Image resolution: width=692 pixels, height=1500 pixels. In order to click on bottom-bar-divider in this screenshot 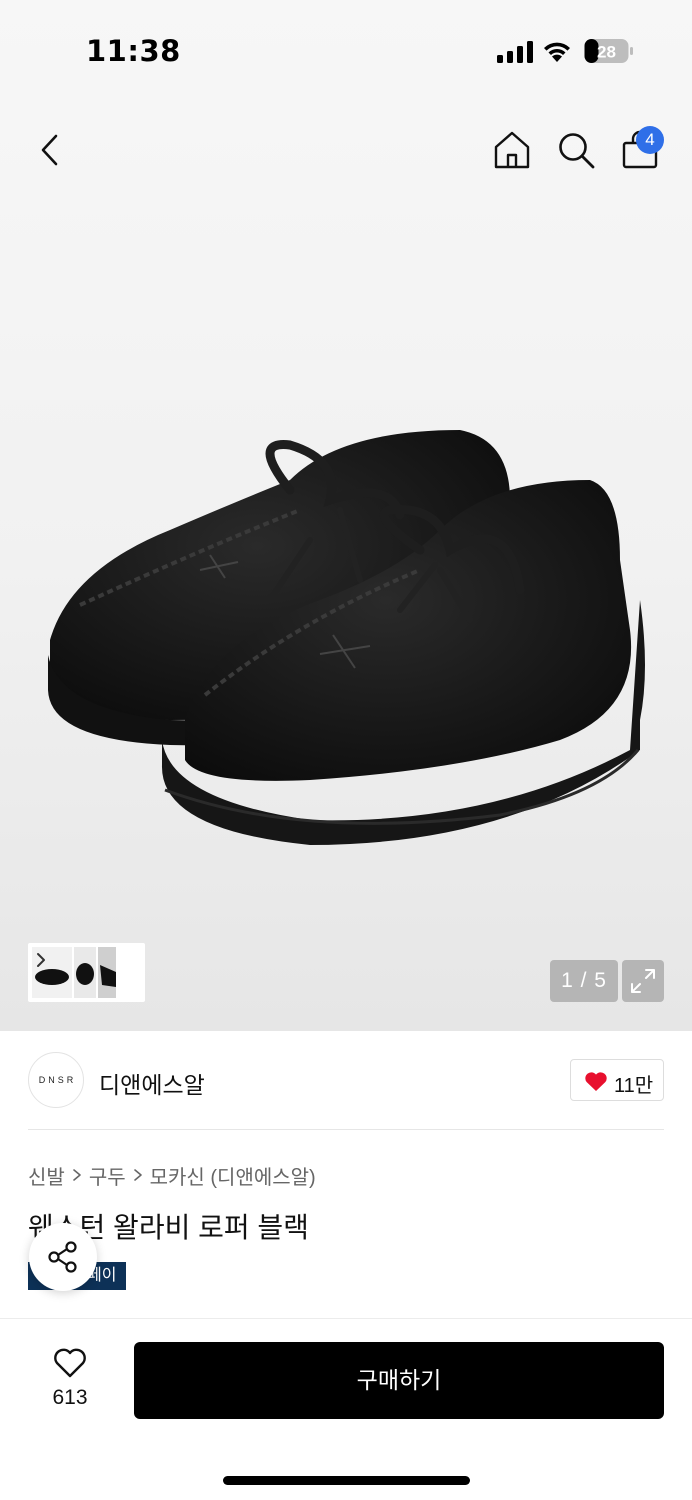, I will do `click(346, 1318)`.